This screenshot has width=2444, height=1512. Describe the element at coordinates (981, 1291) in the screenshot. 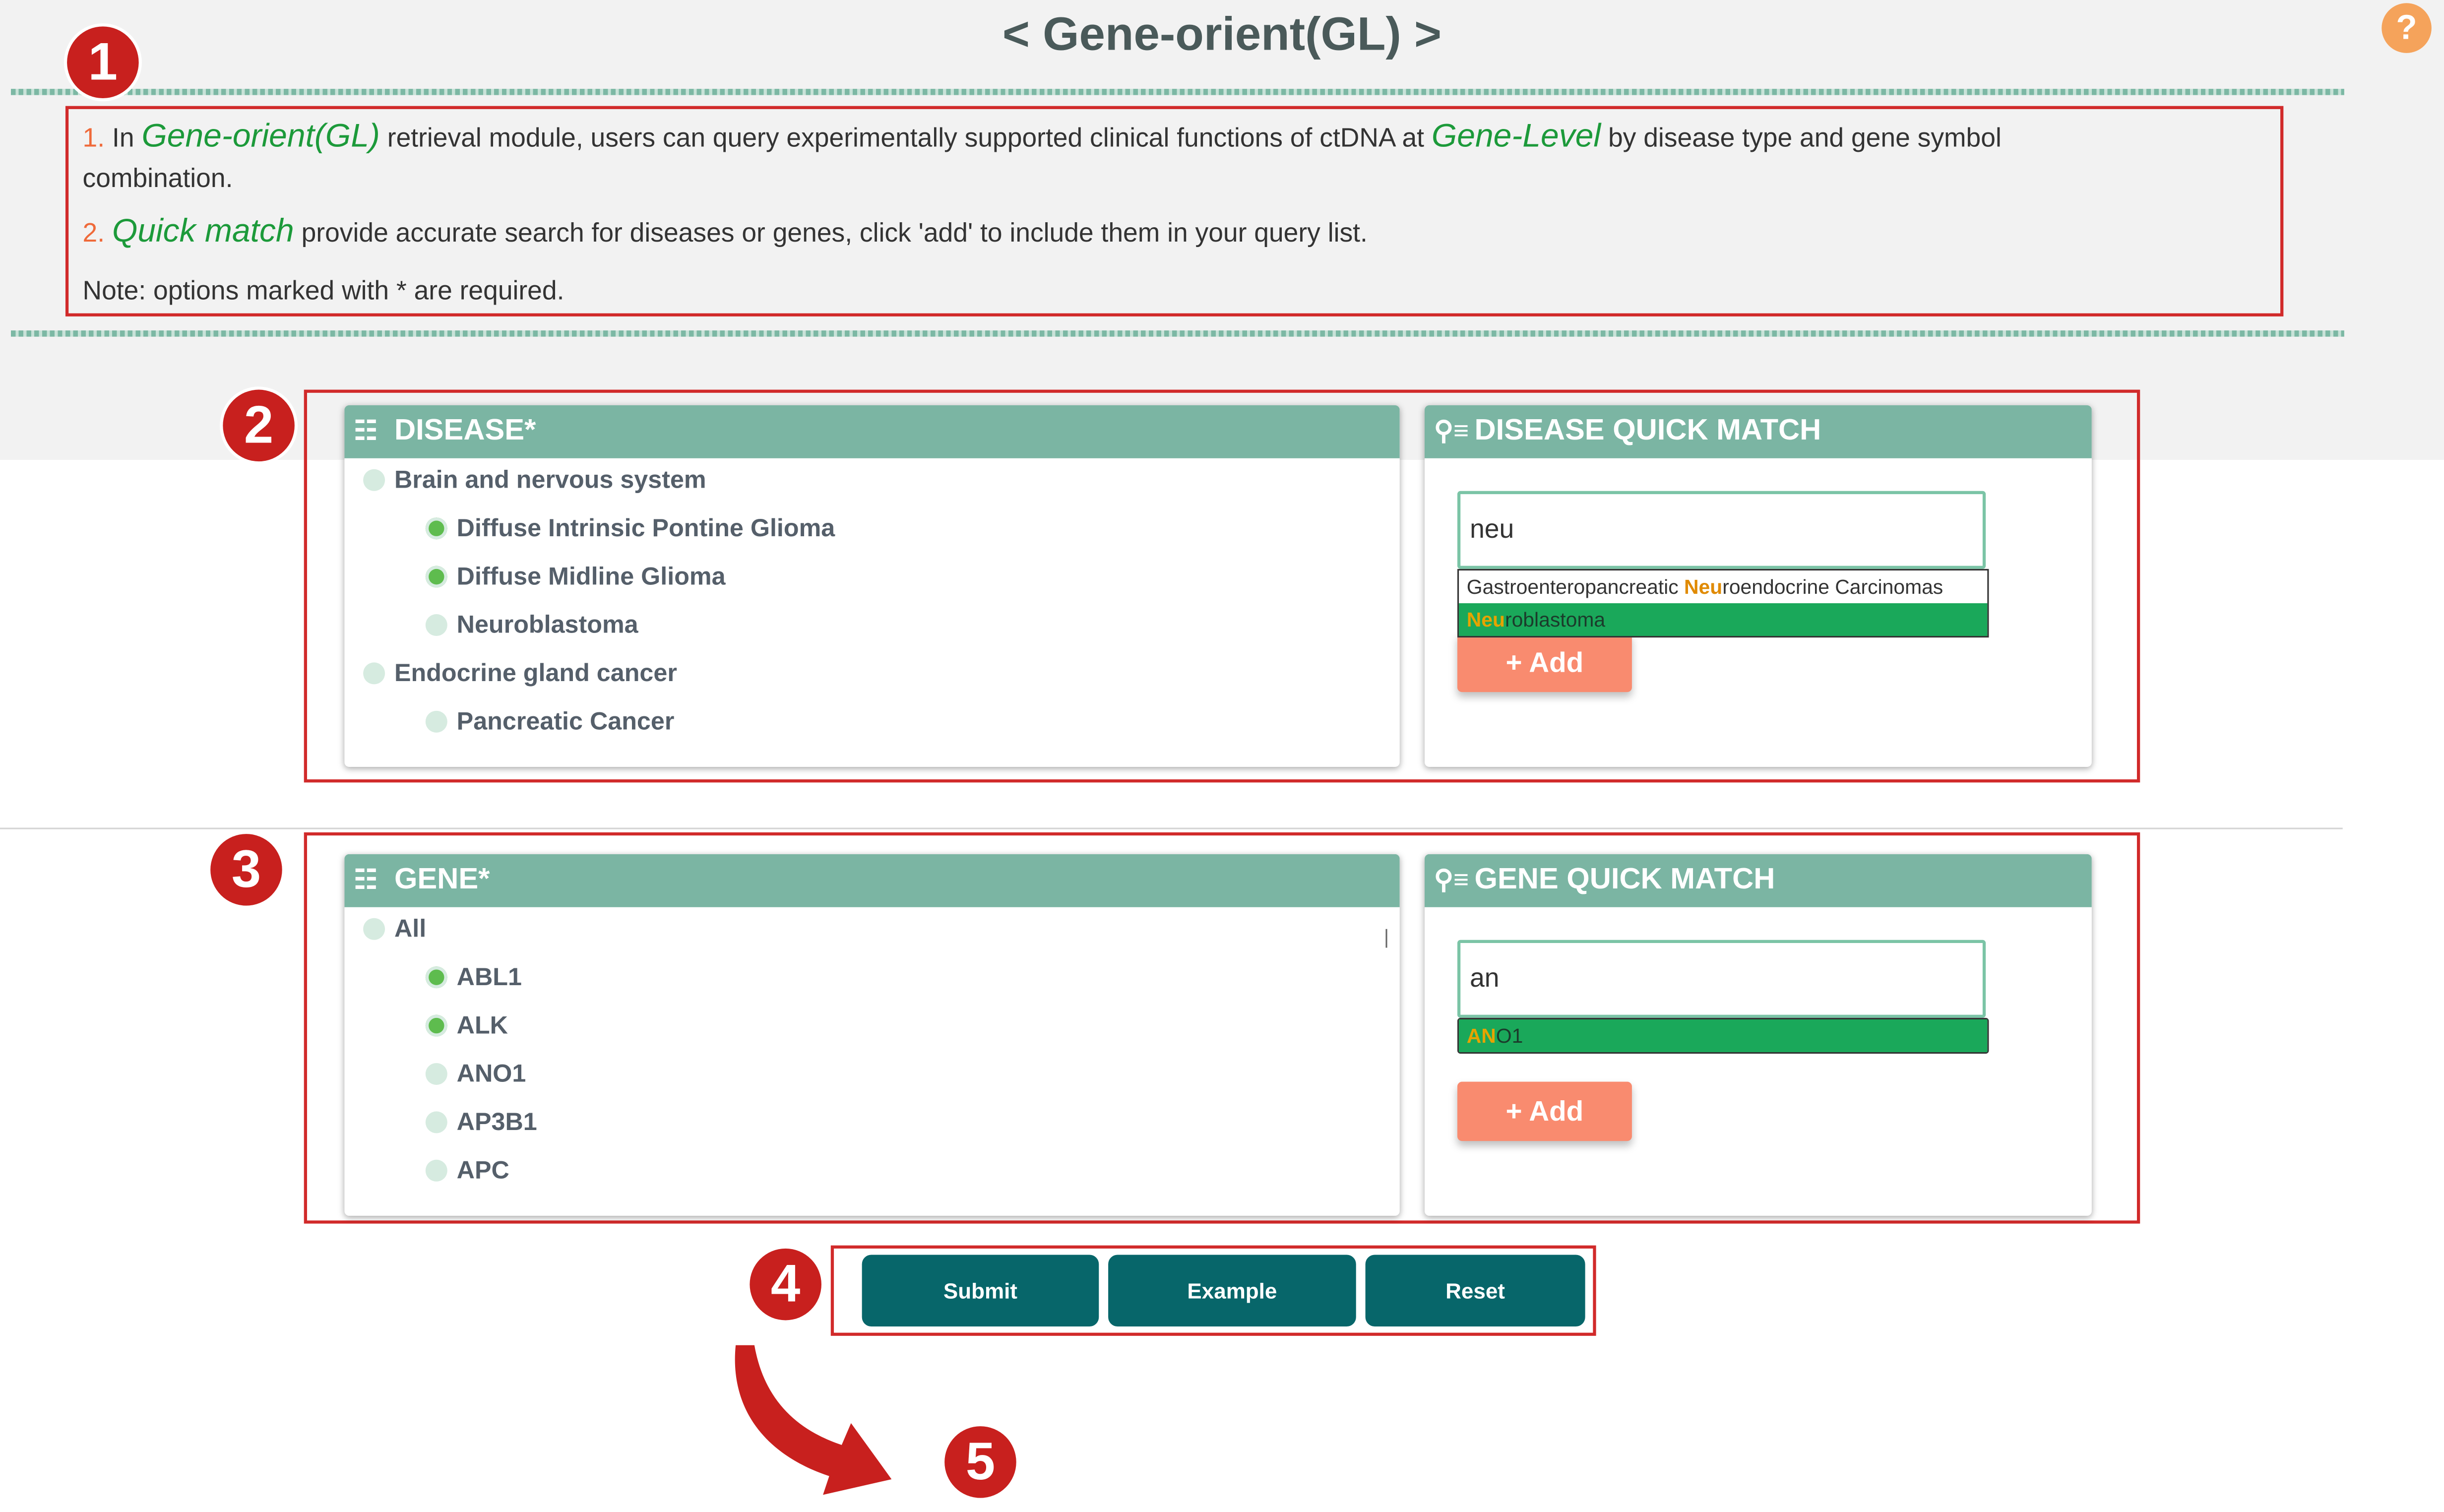

I see `submit-button: Submit` at that location.